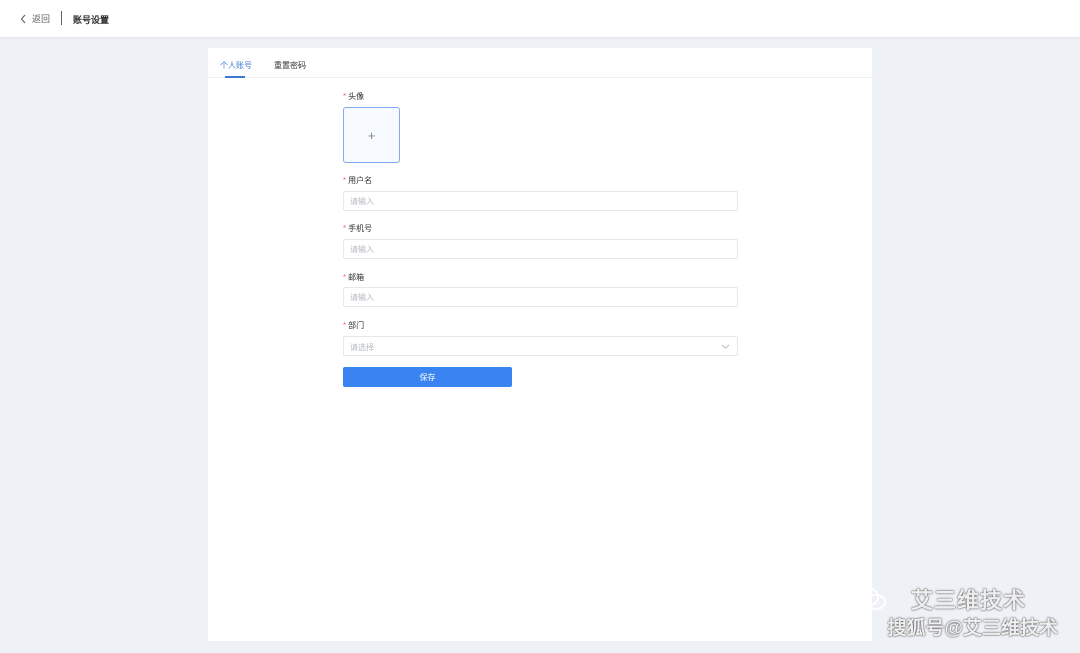 The width and height of the screenshot is (1080, 653). What do you see at coordinates (354, 277) in the screenshot?
I see `email-label: * 邮箱` at bounding box center [354, 277].